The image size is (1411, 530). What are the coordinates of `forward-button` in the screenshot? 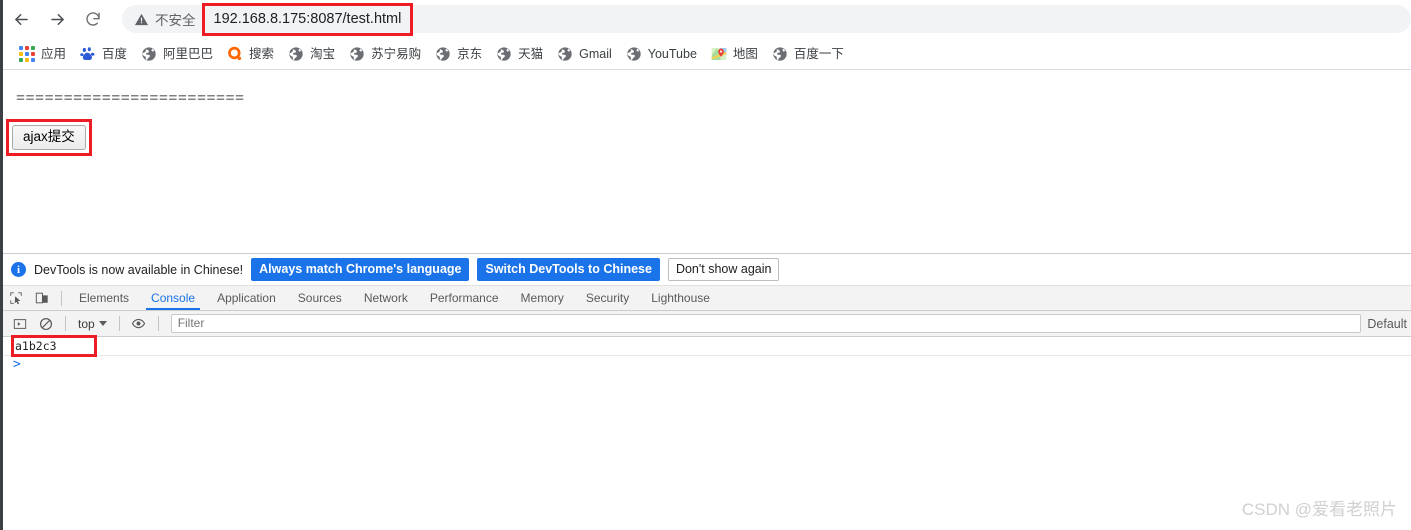 It's located at (57, 19).